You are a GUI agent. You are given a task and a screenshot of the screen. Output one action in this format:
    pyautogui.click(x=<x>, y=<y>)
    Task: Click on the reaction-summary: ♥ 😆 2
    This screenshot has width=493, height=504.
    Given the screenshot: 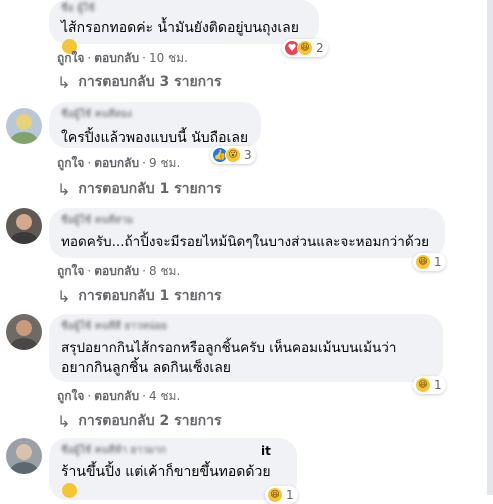 What is the action you would take?
    pyautogui.click(x=305, y=48)
    